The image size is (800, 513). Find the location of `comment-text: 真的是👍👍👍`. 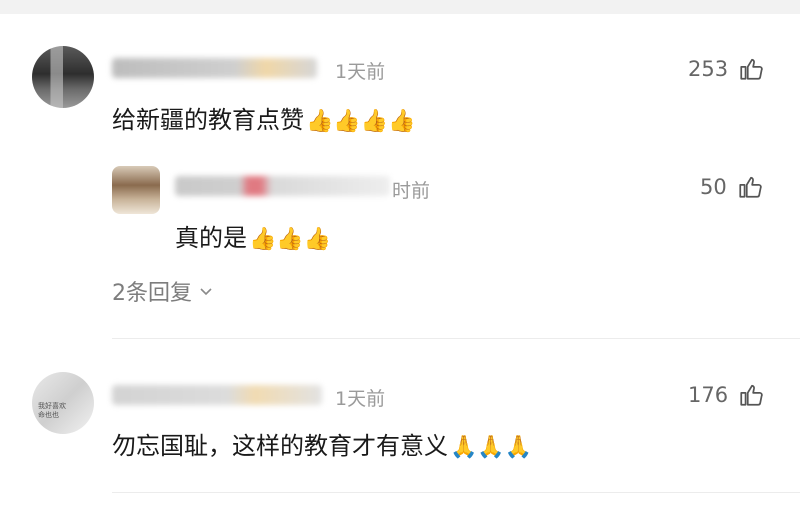

comment-text: 真的是👍👍👍 is located at coordinates (253, 235).